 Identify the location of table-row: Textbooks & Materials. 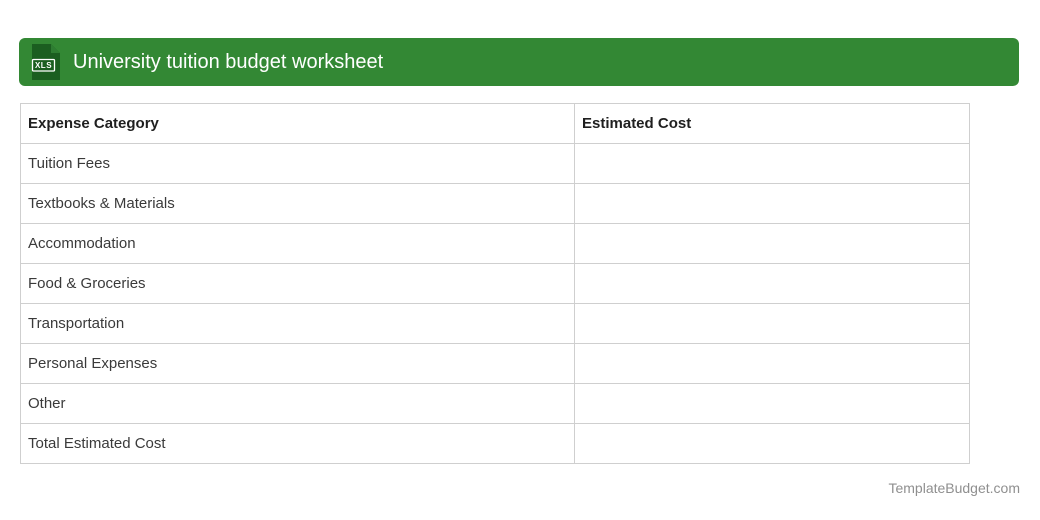
(495, 203).